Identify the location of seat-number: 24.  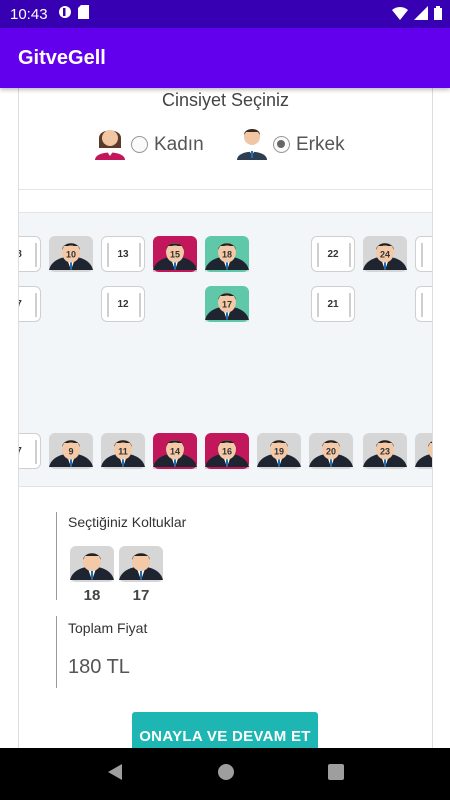
(385, 254).